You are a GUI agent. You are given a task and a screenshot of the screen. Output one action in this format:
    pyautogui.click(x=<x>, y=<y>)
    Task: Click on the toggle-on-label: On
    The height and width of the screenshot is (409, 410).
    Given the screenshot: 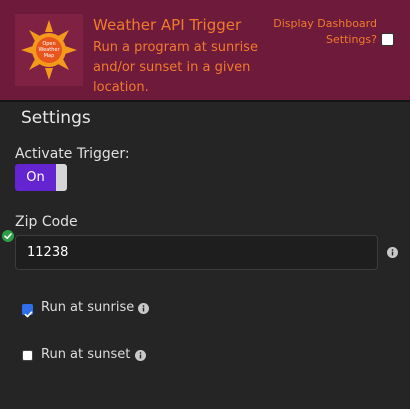 What is the action you would take?
    pyautogui.click(x=35, y=177)
    